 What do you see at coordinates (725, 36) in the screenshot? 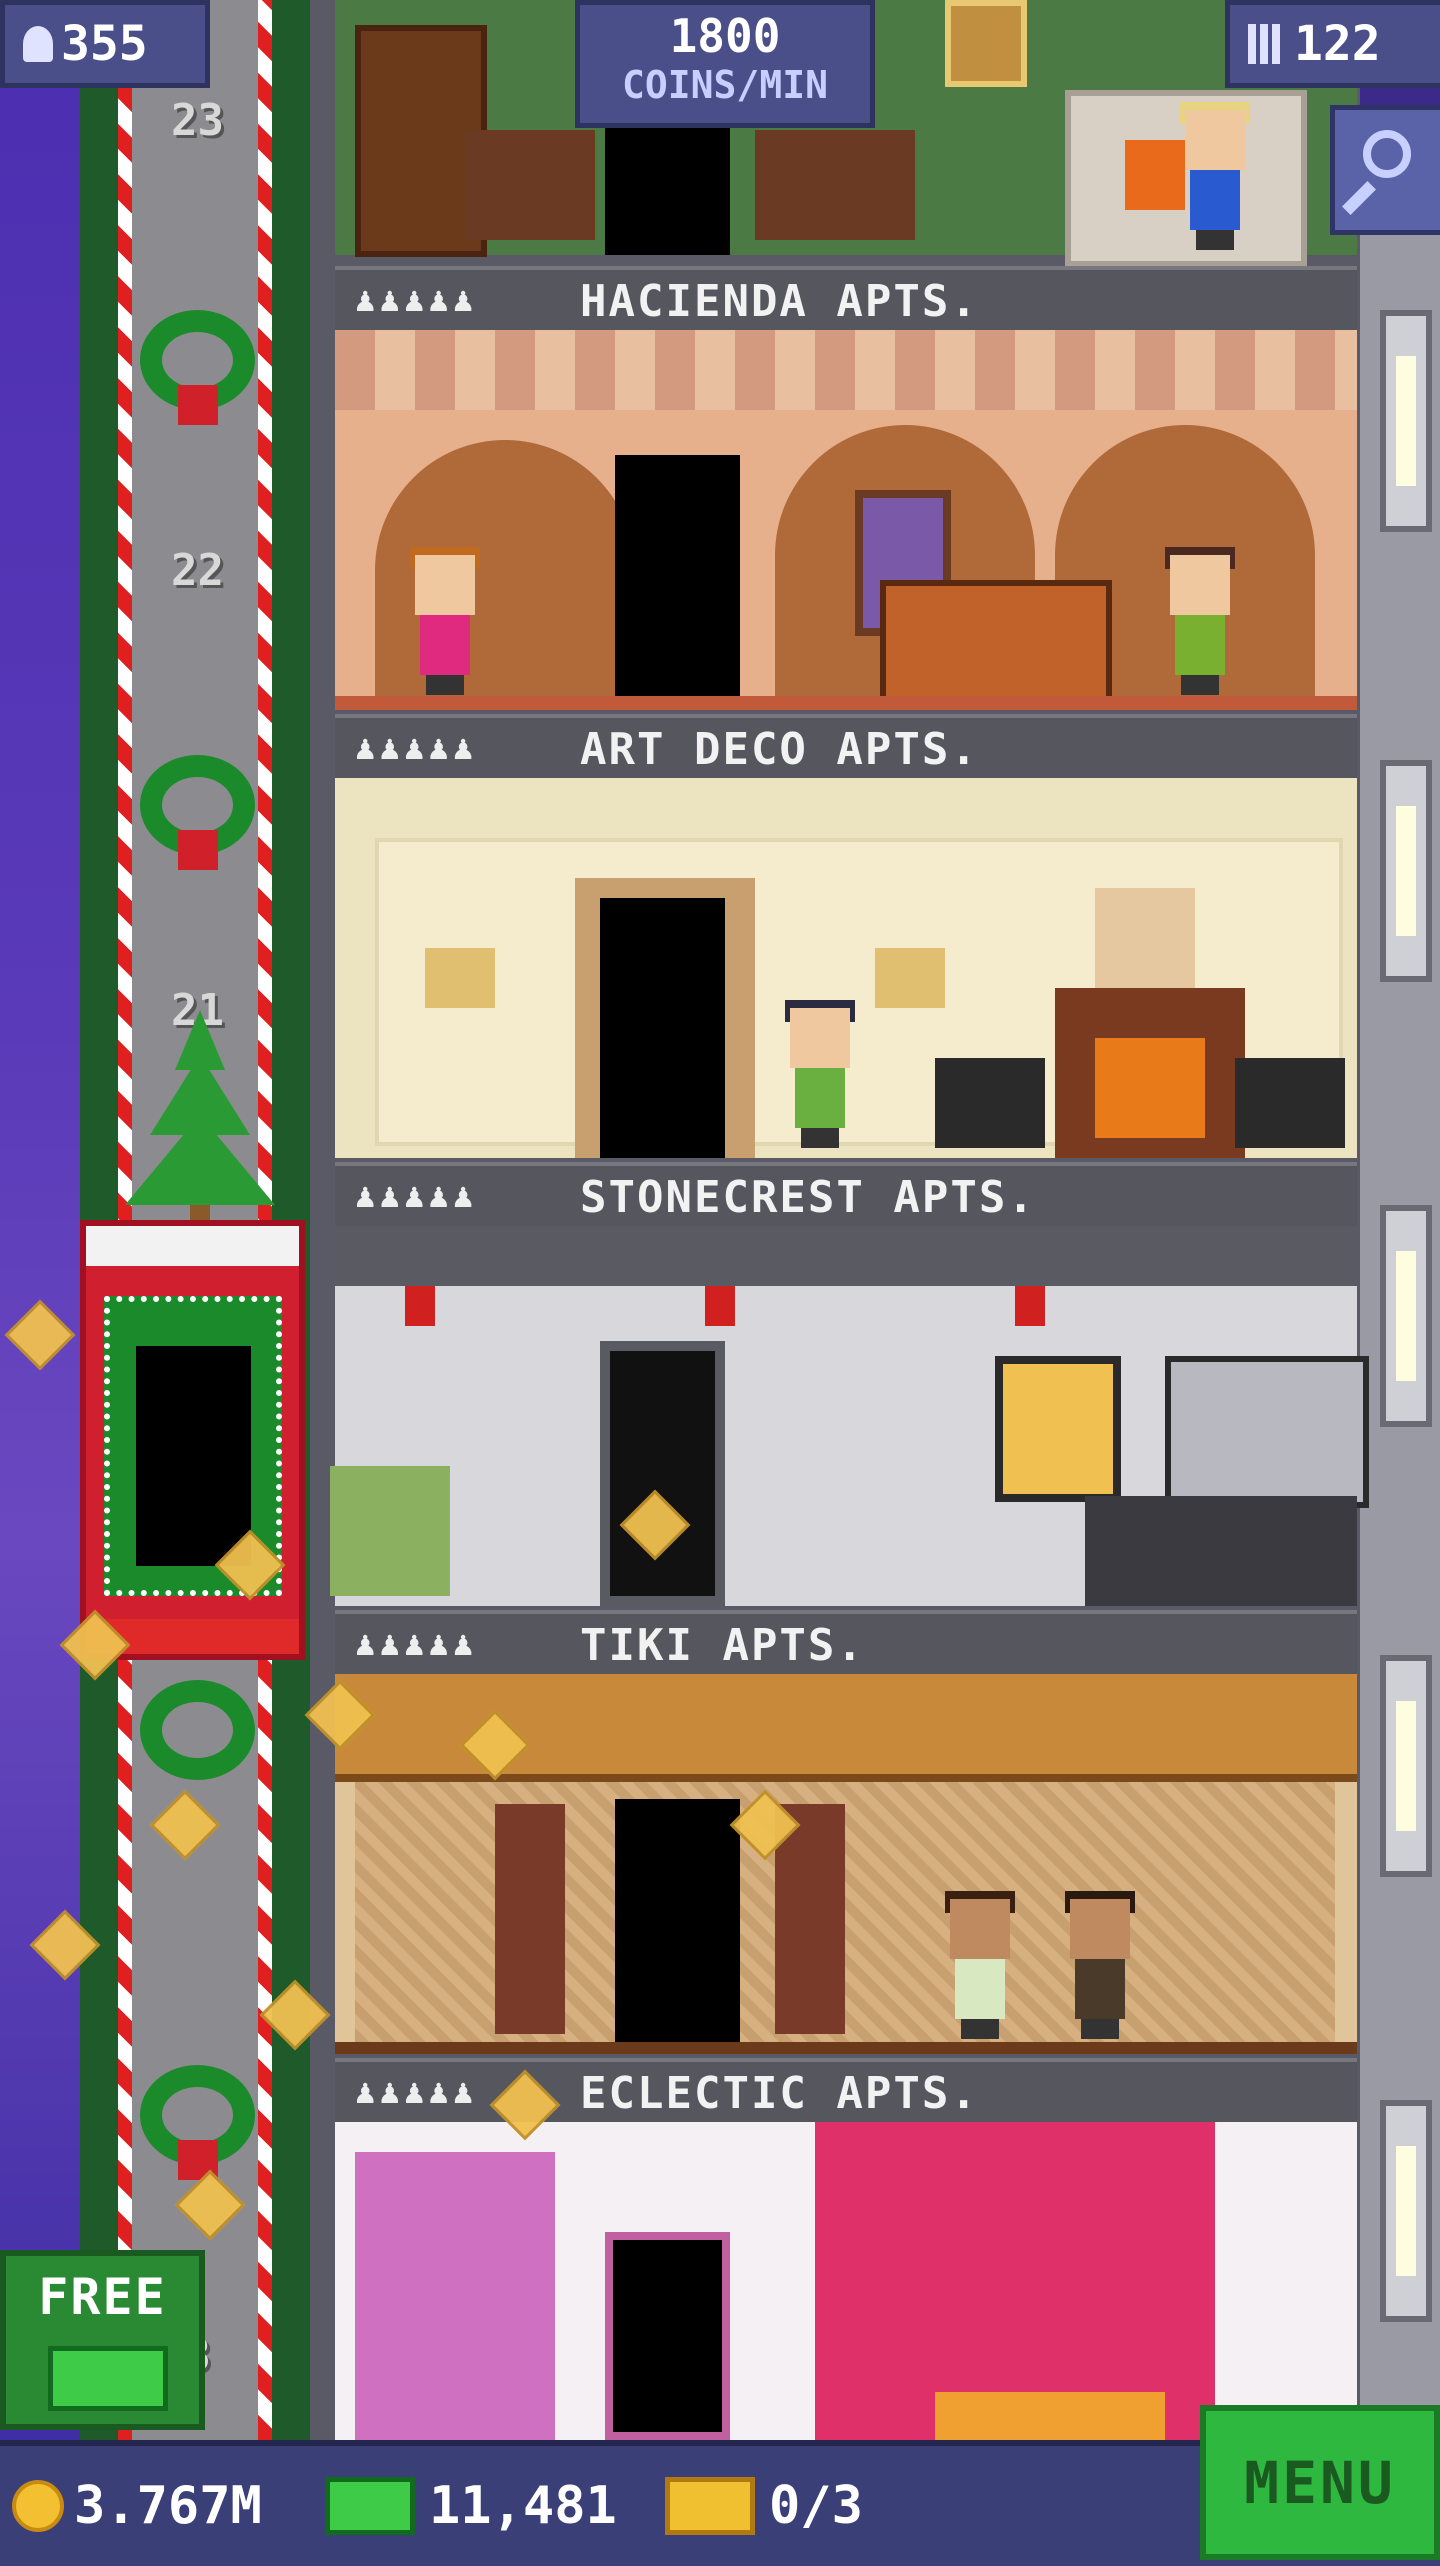
I see `coins-per-min-value: 1800` at bounding box center [725, 36].